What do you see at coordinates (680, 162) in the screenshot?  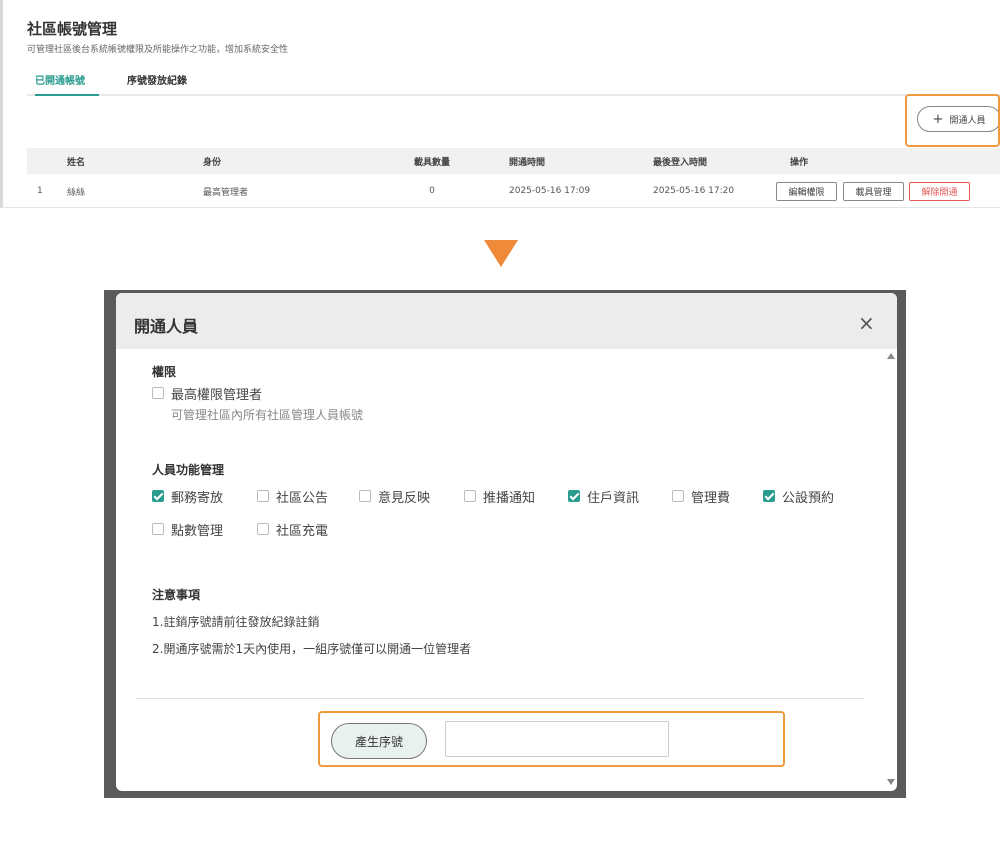 I see `header-last-login: 最後登入時間` at bounding box center [680, 162].